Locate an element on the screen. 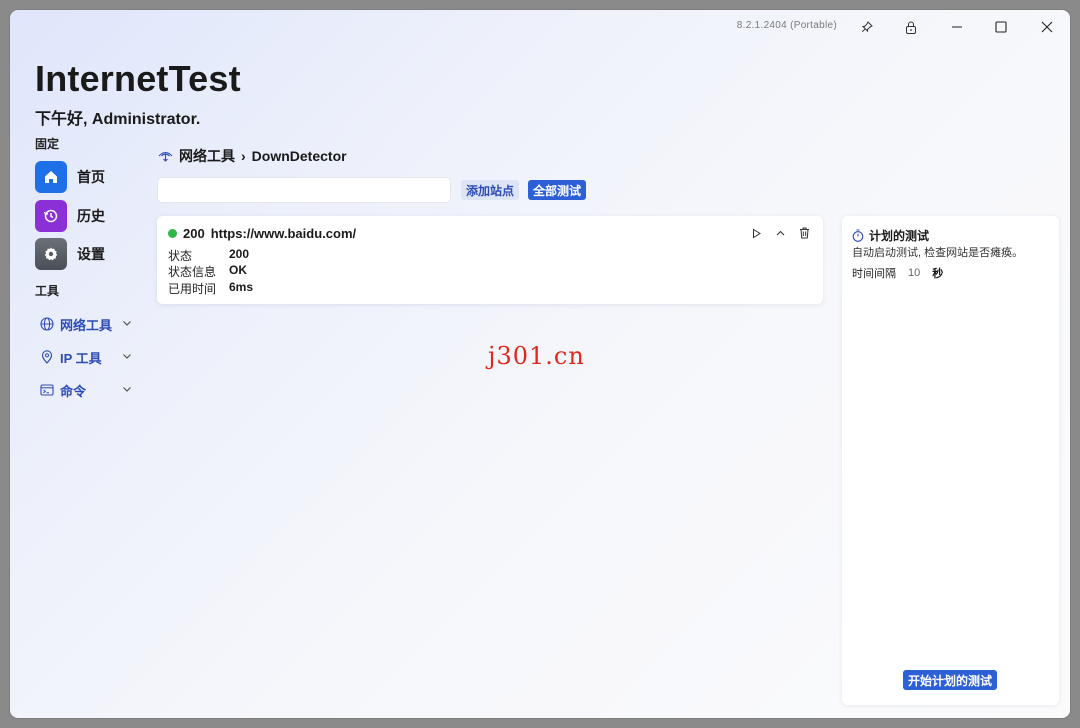 The width and height of the screenshot is (1080, 728). minimize-button is located at coordinates (957, 27).